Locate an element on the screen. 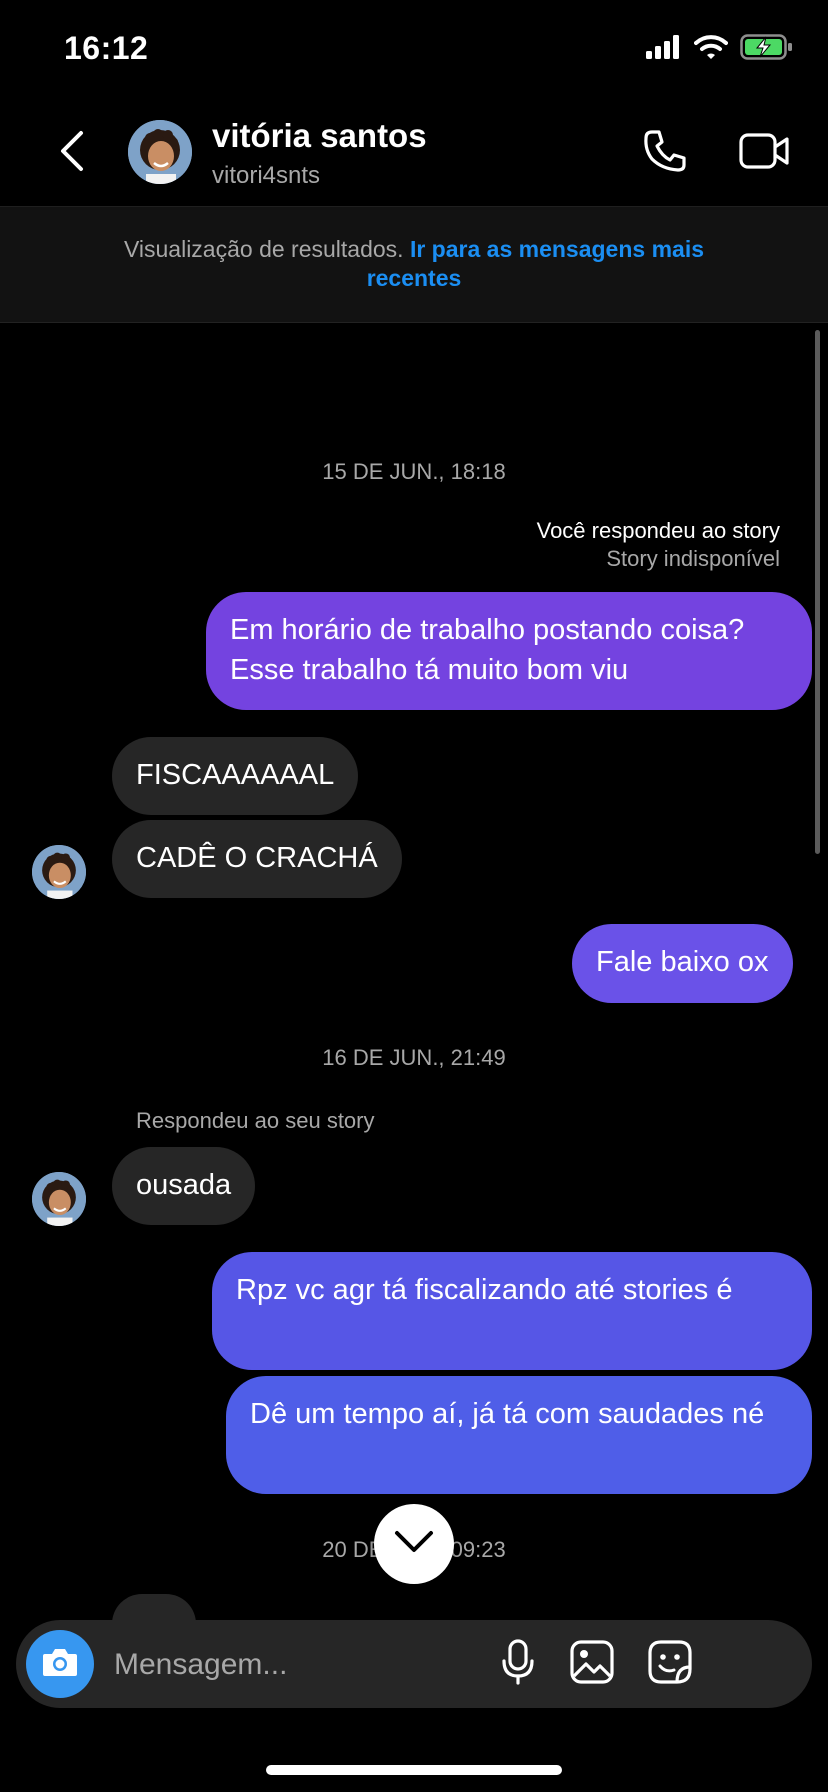 This screenshot has height=1792, width=828. gallery-button is located at coordinates (592, 1664).